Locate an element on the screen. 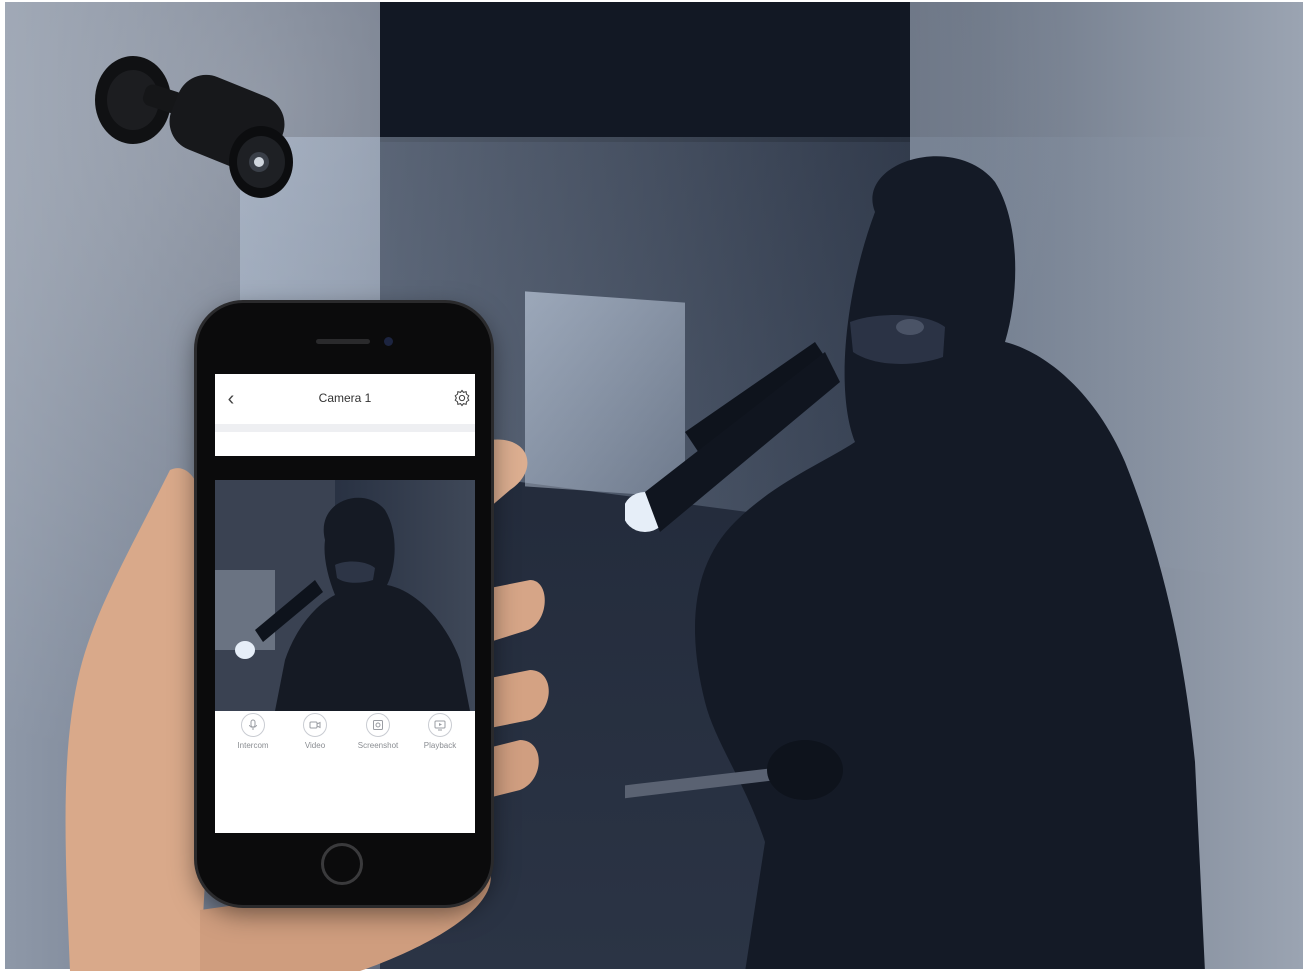 This screenshot has width=1308, height=971. microphone-icon is located at coordinates (253, 725).